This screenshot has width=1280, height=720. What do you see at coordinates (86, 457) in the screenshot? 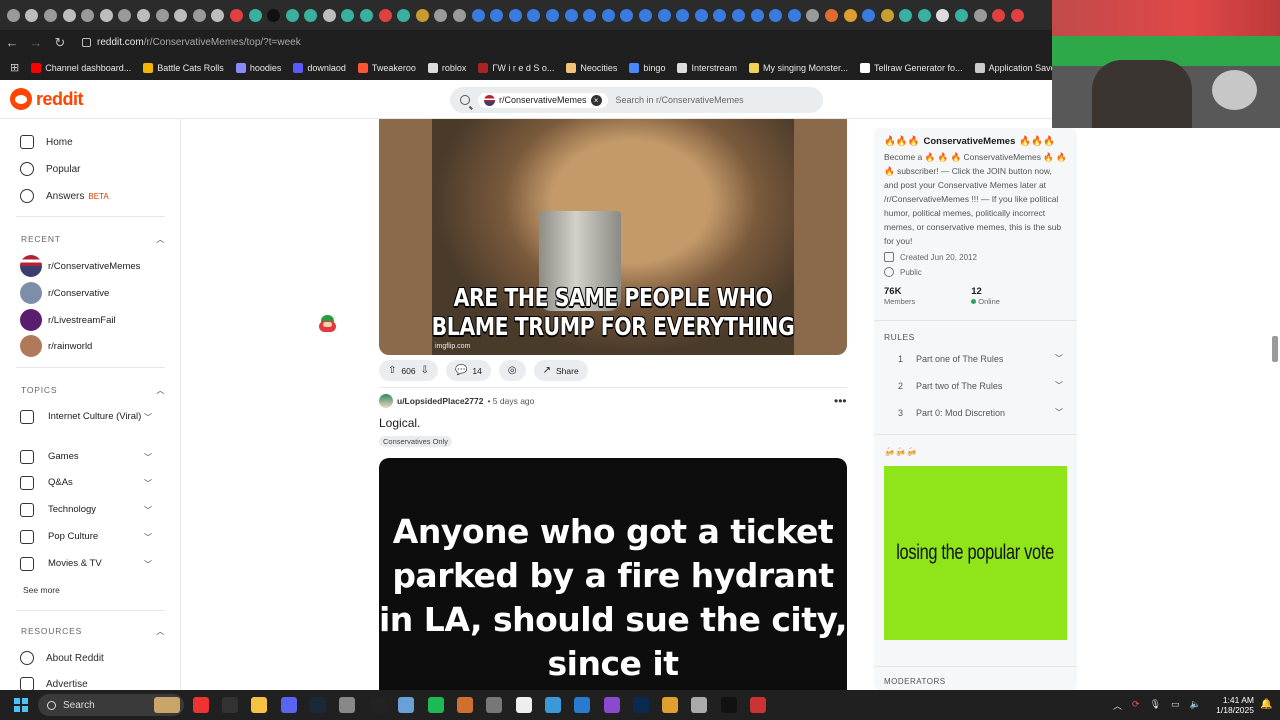
I see `topic-games: Games ﹀` at bounding box center [86, 457].